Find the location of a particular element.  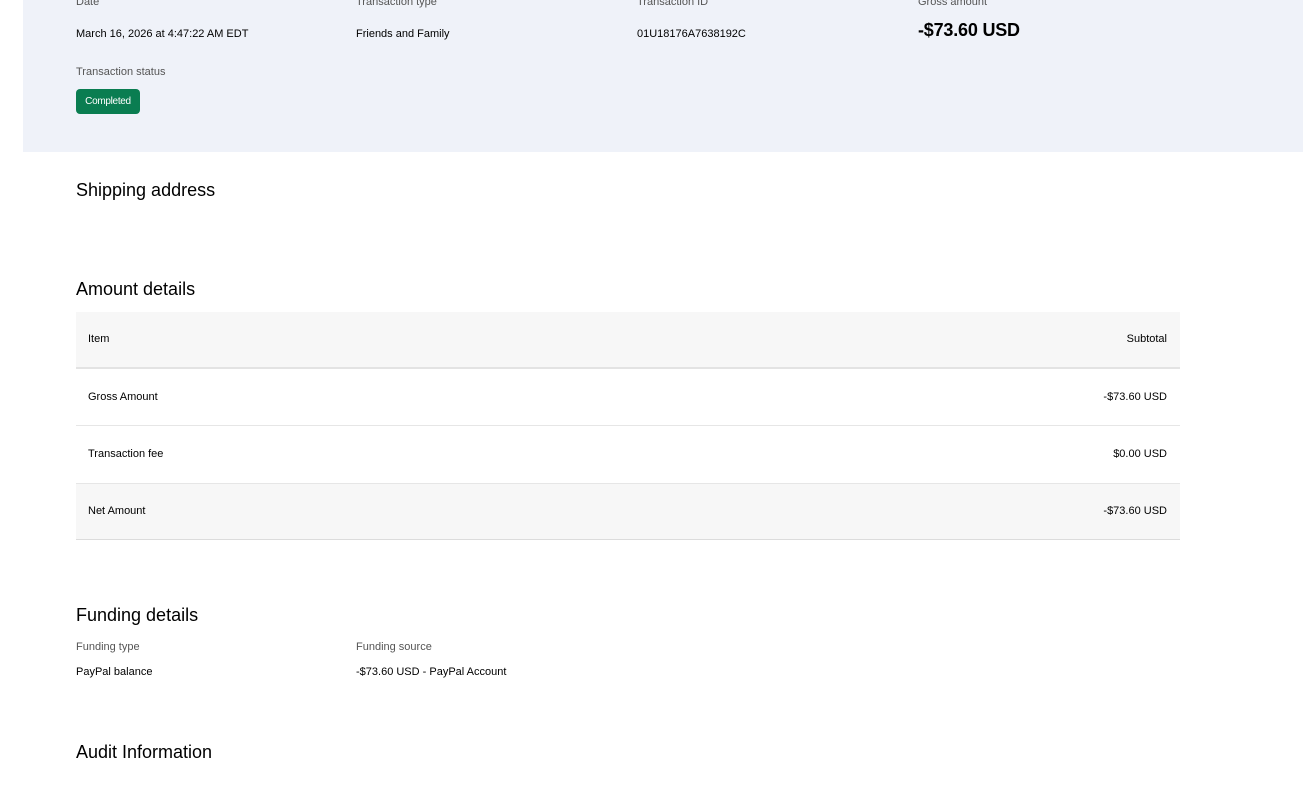

gross-amount-label: Gross amount is located at coordinates (953, 4).